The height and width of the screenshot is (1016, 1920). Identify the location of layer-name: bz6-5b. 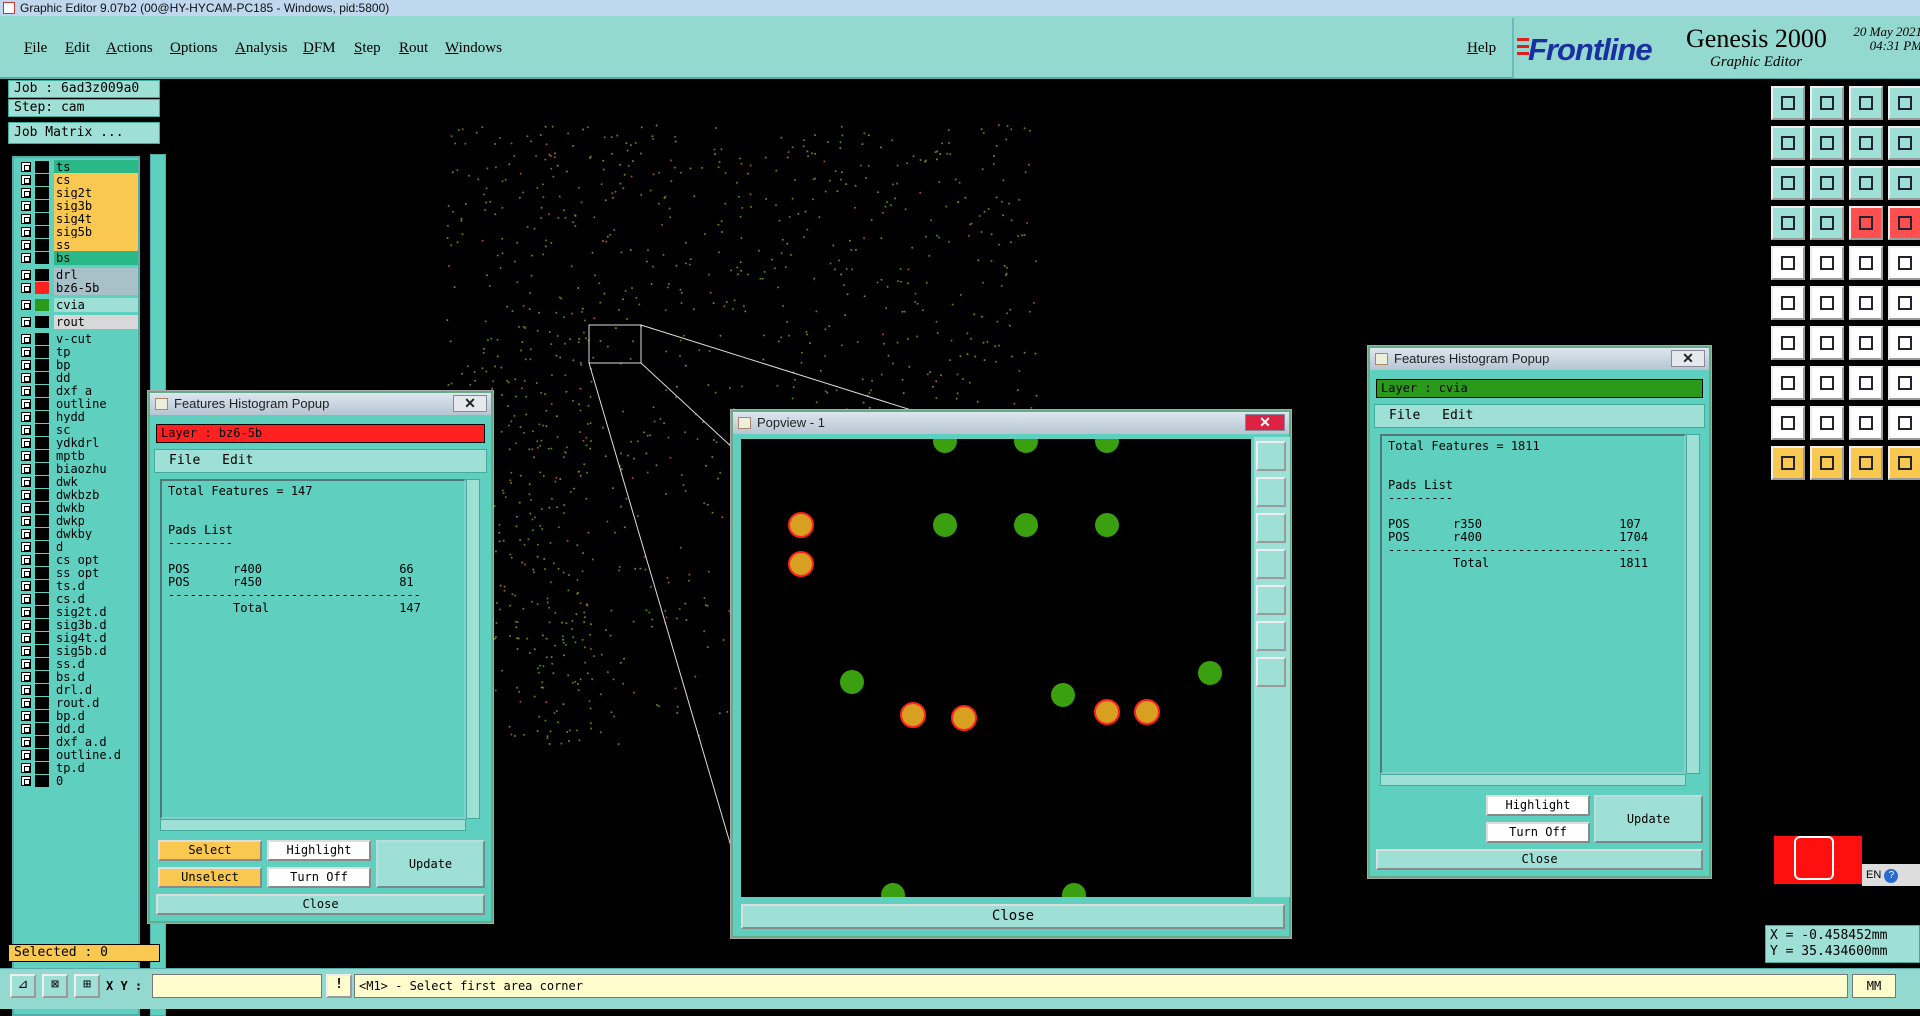
(96, 288).